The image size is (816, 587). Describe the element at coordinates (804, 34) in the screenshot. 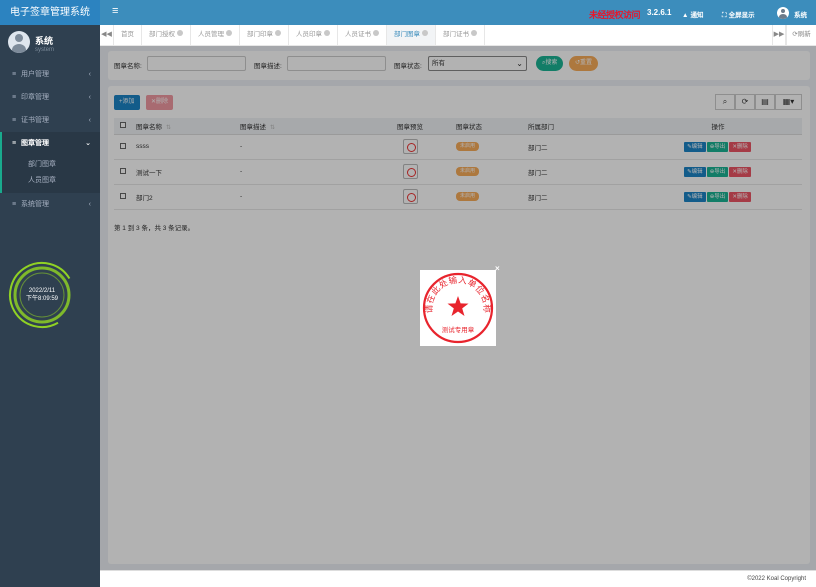

I see `refresh-label: 刷新` at that location.